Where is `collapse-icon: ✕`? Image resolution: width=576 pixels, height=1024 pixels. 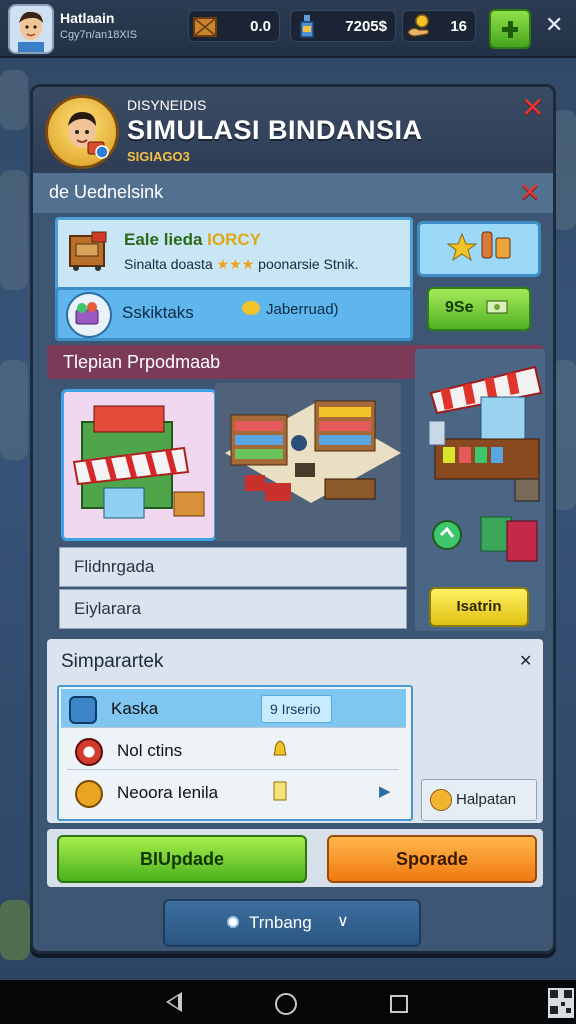 collapse-icon: ✕ is located at coordinates (525, 661).